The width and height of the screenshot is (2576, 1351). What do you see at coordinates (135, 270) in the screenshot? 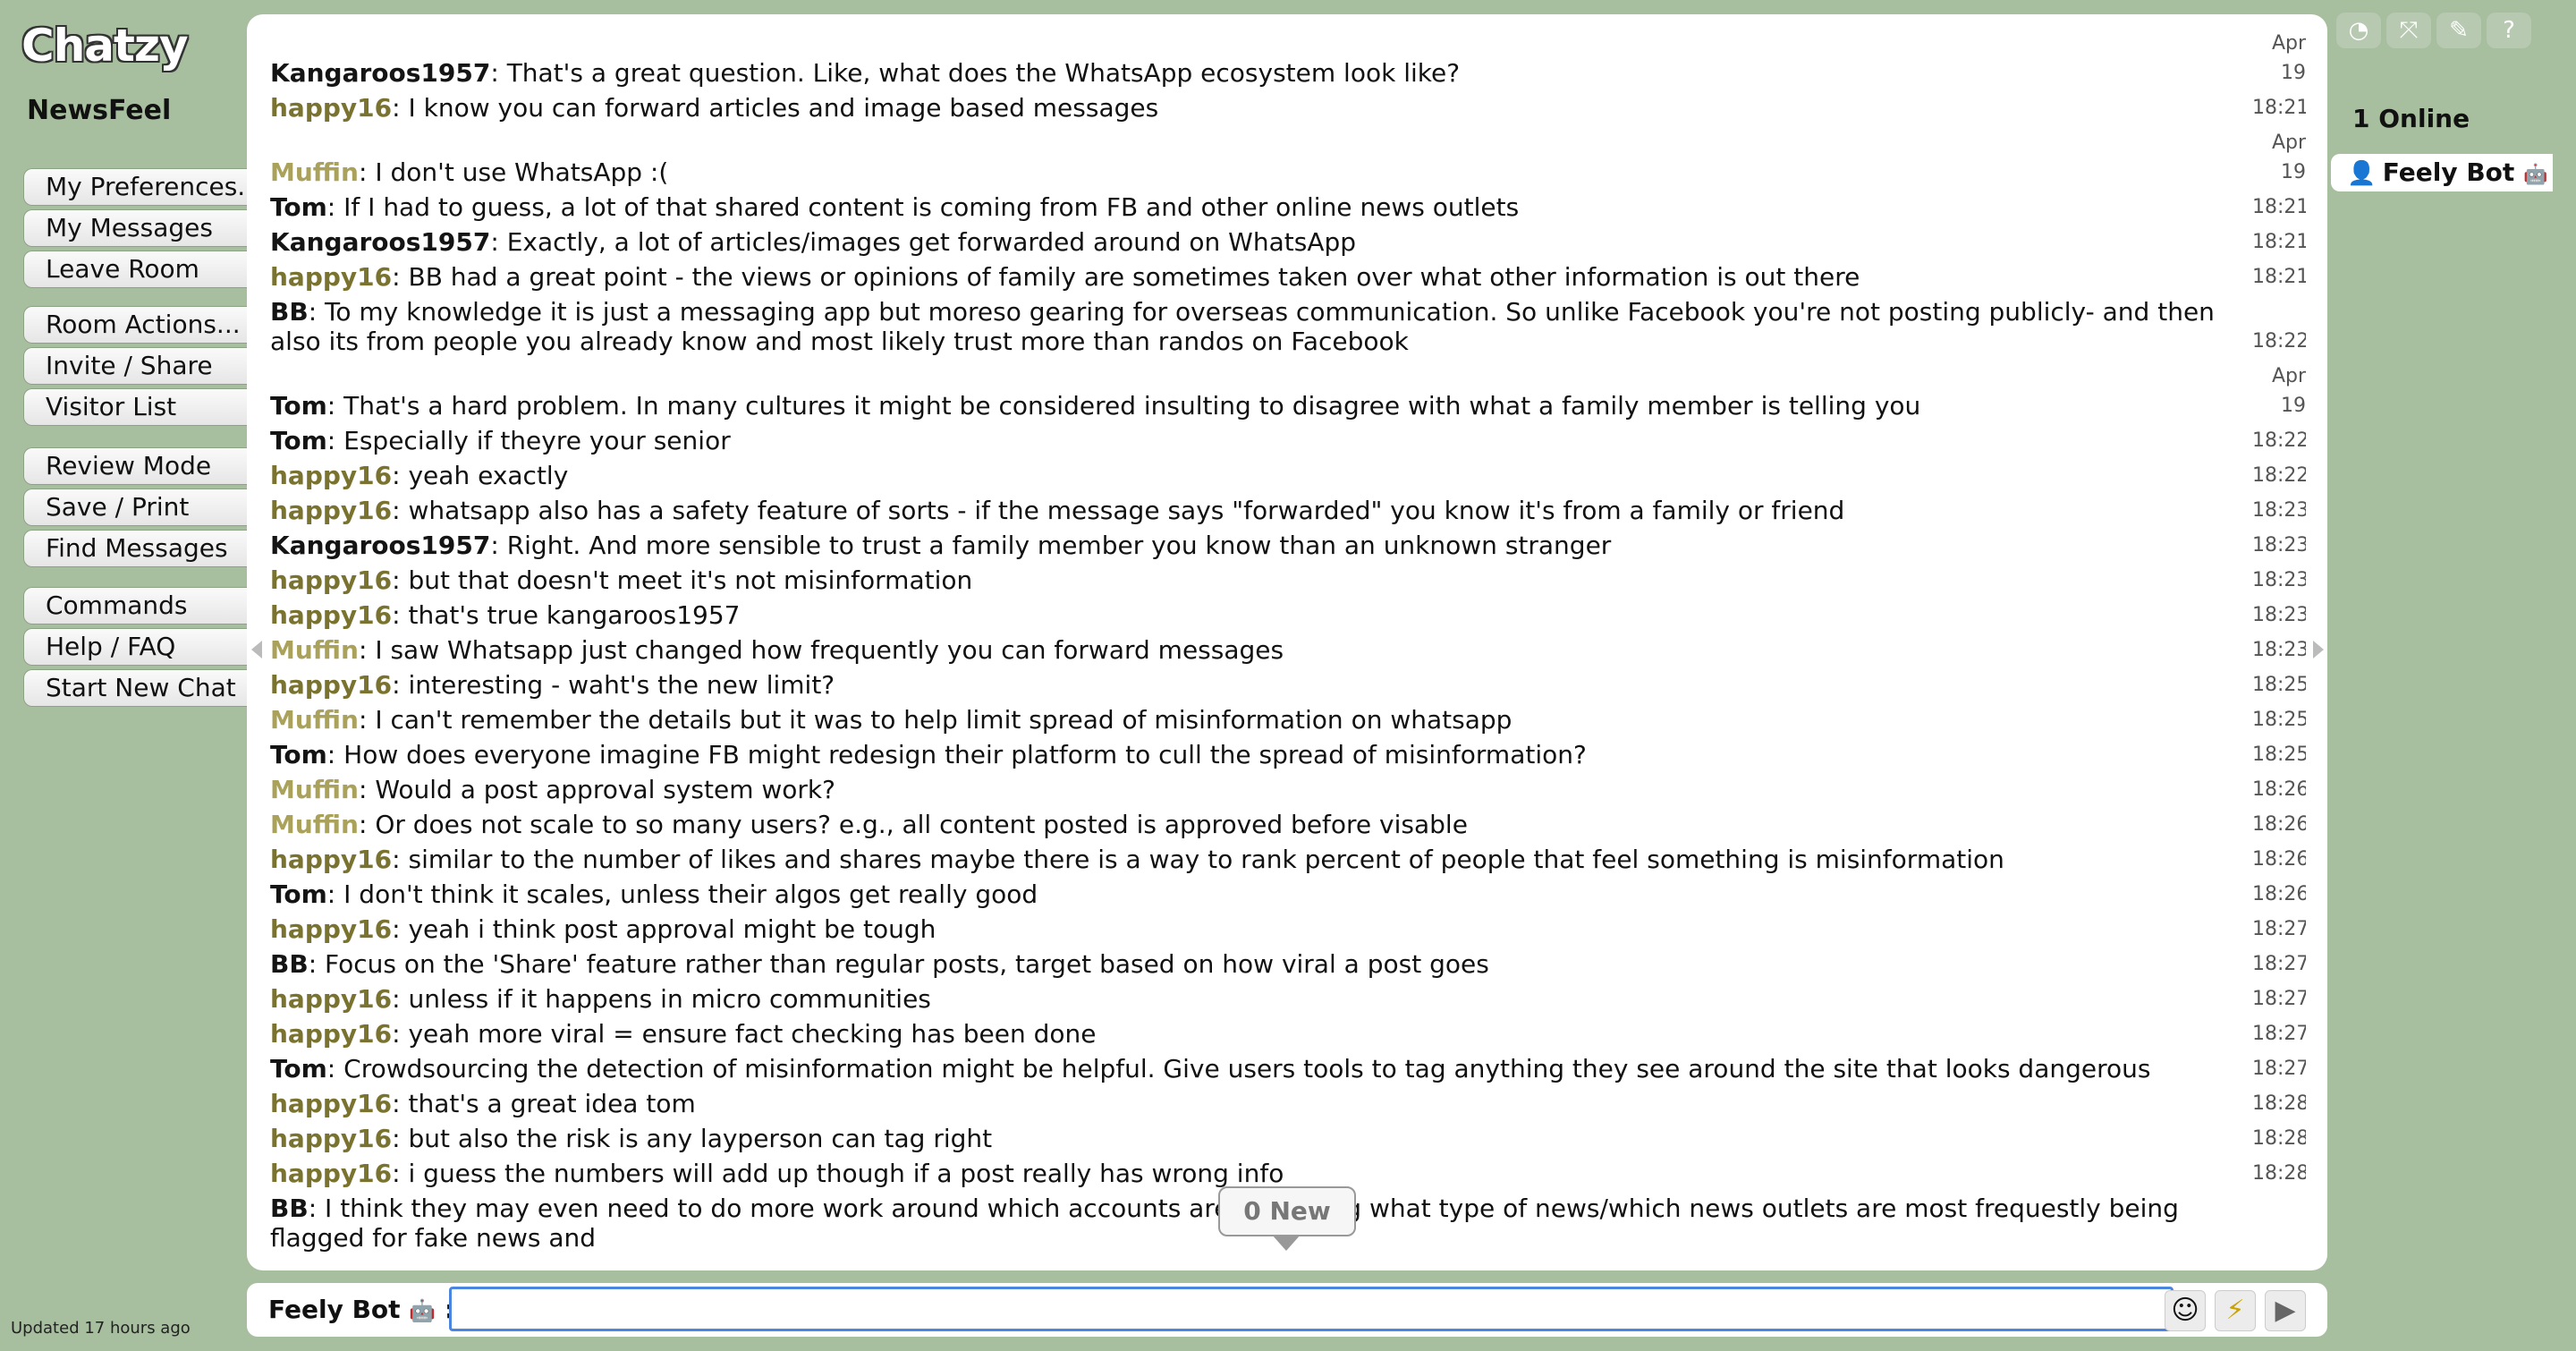
I see `leave-room-button: Leave Room` at bounding box center [135, 270].